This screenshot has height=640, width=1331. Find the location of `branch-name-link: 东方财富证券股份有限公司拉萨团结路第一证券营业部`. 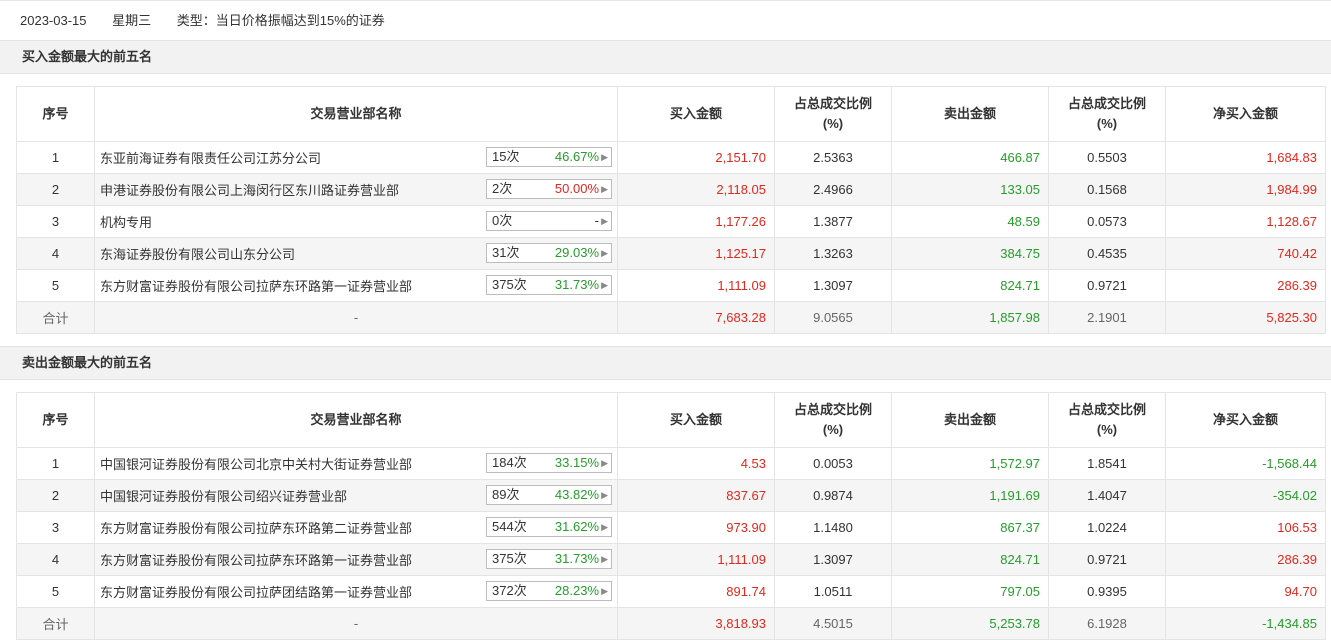

branch-name-link: 东方财富证券股份有限公司拉萨团结路第一证券营业部 is located at coordinates (256, 592).